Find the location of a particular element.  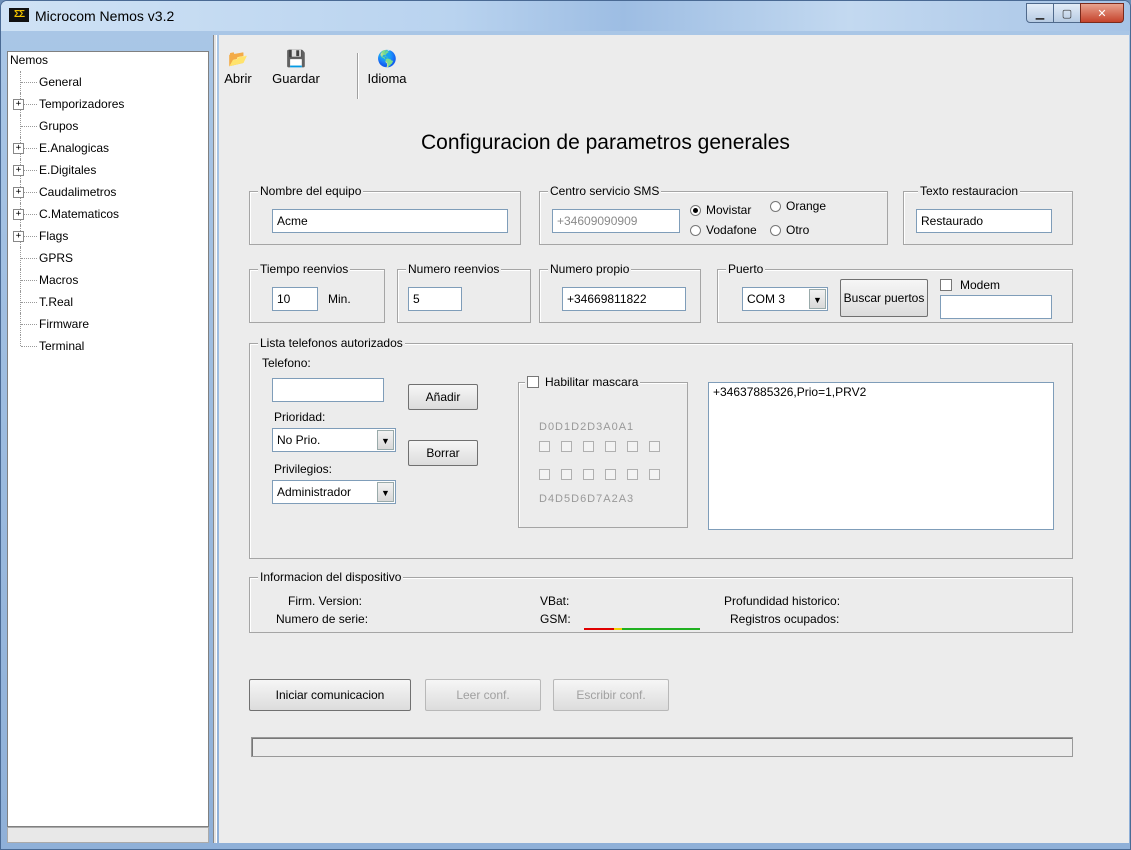

maximize-button: ▢ is located at coordinates (1067, 13).